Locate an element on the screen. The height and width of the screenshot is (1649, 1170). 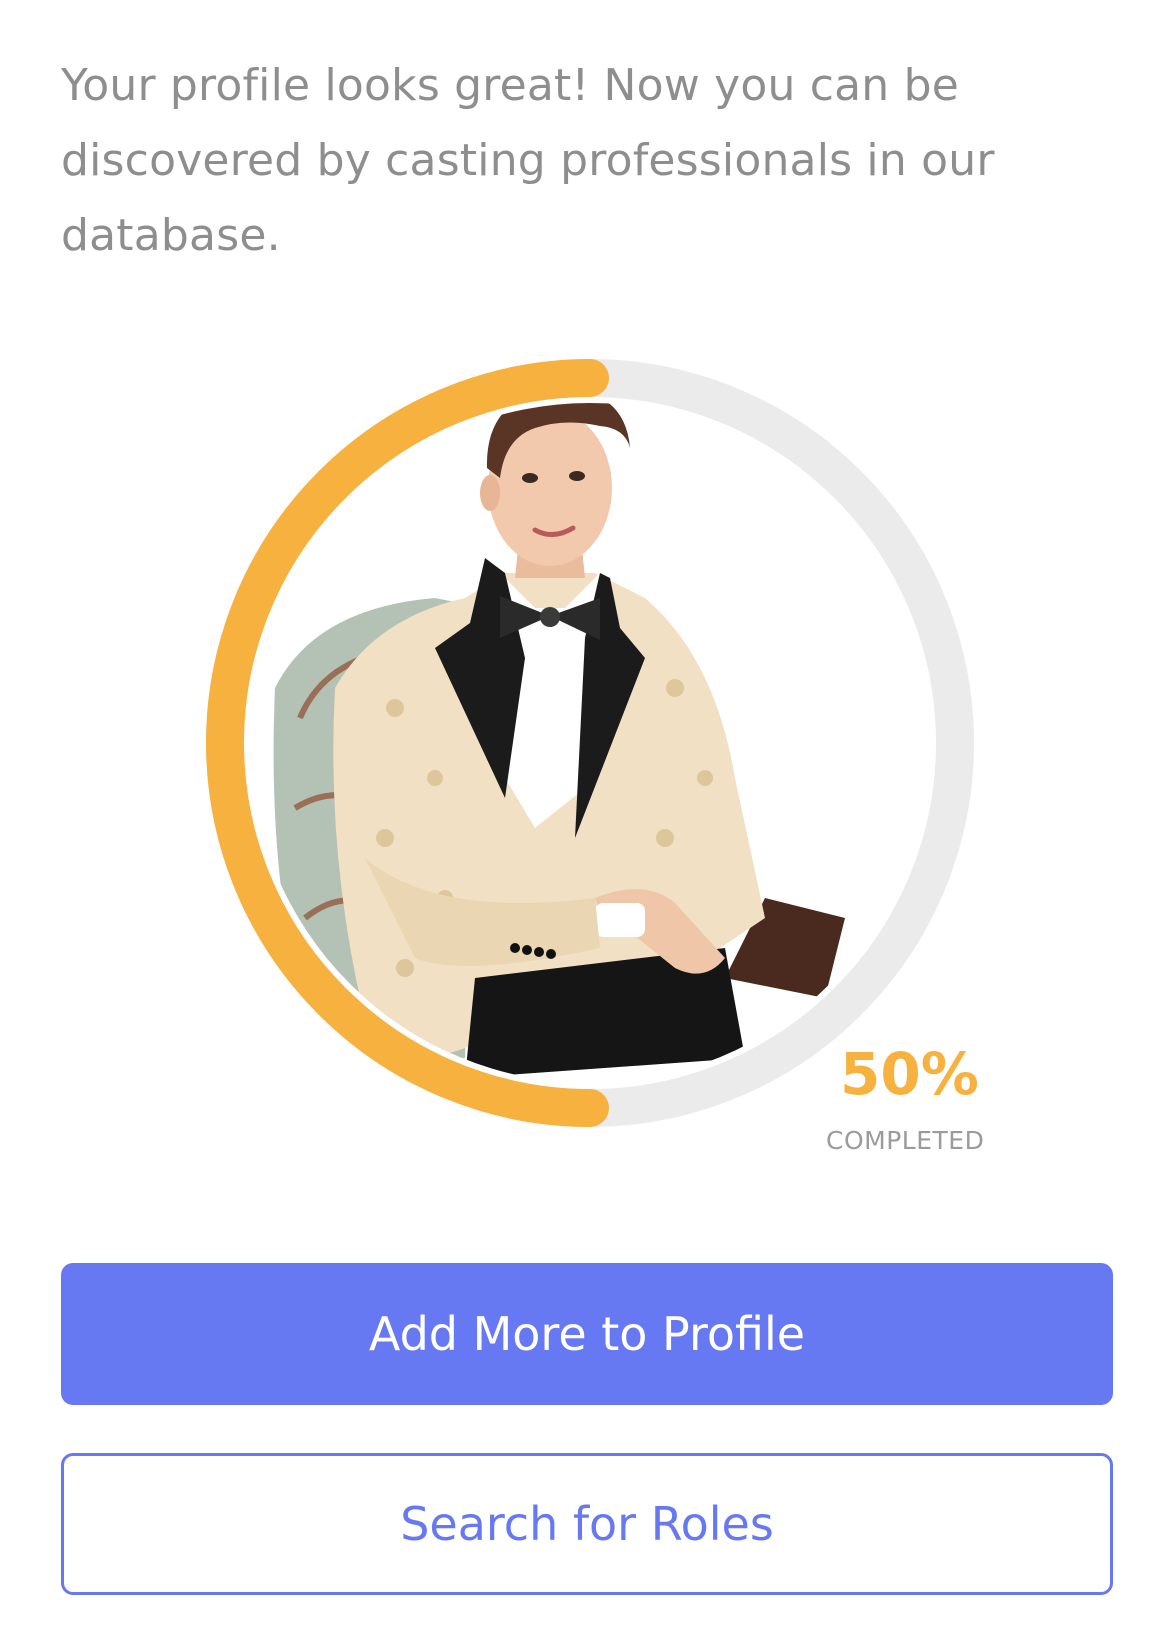
completion-status-label: COMPLETED is located at coordinates (905, 1140).